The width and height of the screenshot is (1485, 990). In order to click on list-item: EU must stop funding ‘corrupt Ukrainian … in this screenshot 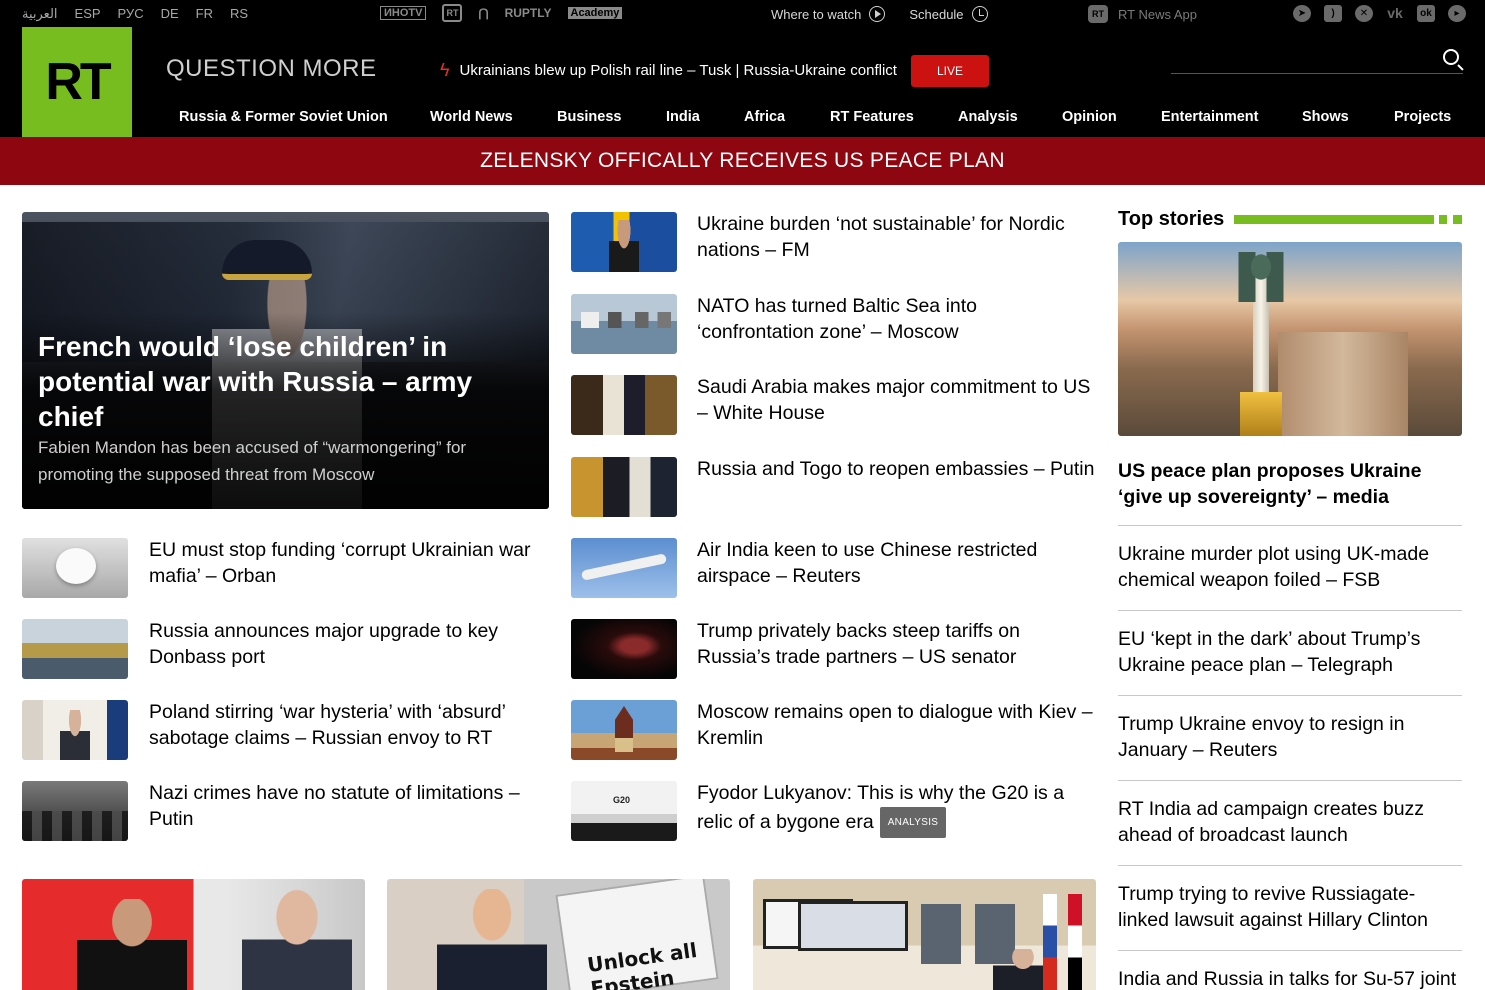, I will do `click(285, 568)`.